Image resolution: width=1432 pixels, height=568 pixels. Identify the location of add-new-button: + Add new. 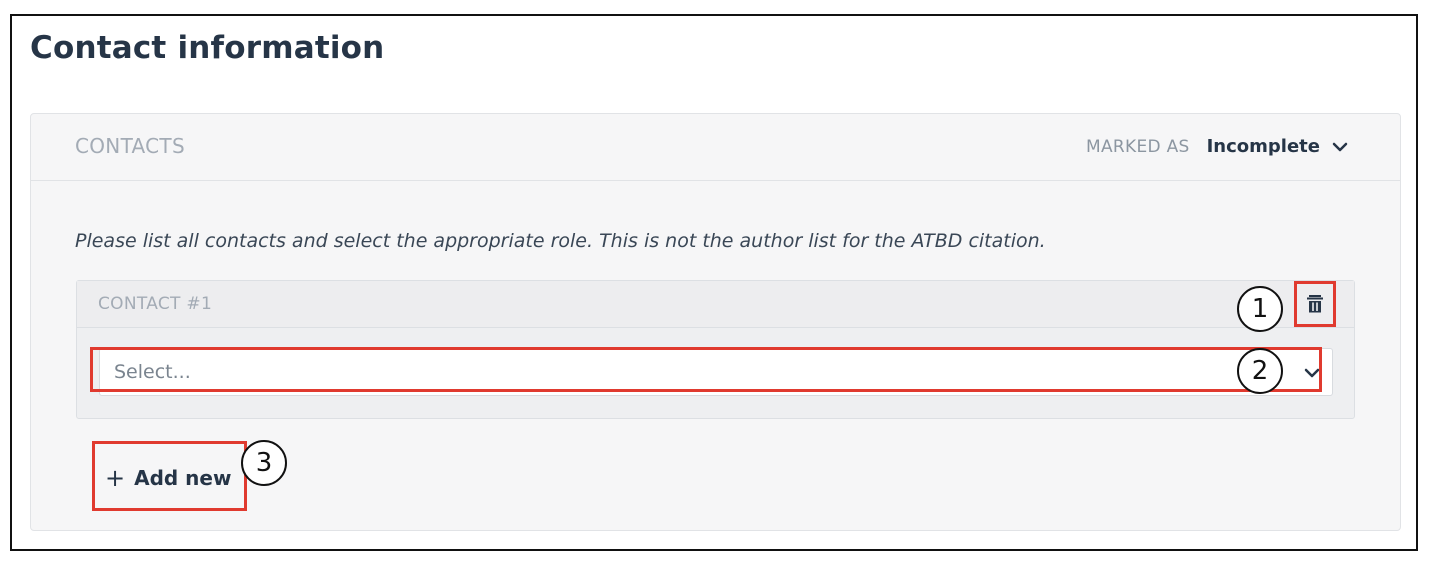
(169, 476).